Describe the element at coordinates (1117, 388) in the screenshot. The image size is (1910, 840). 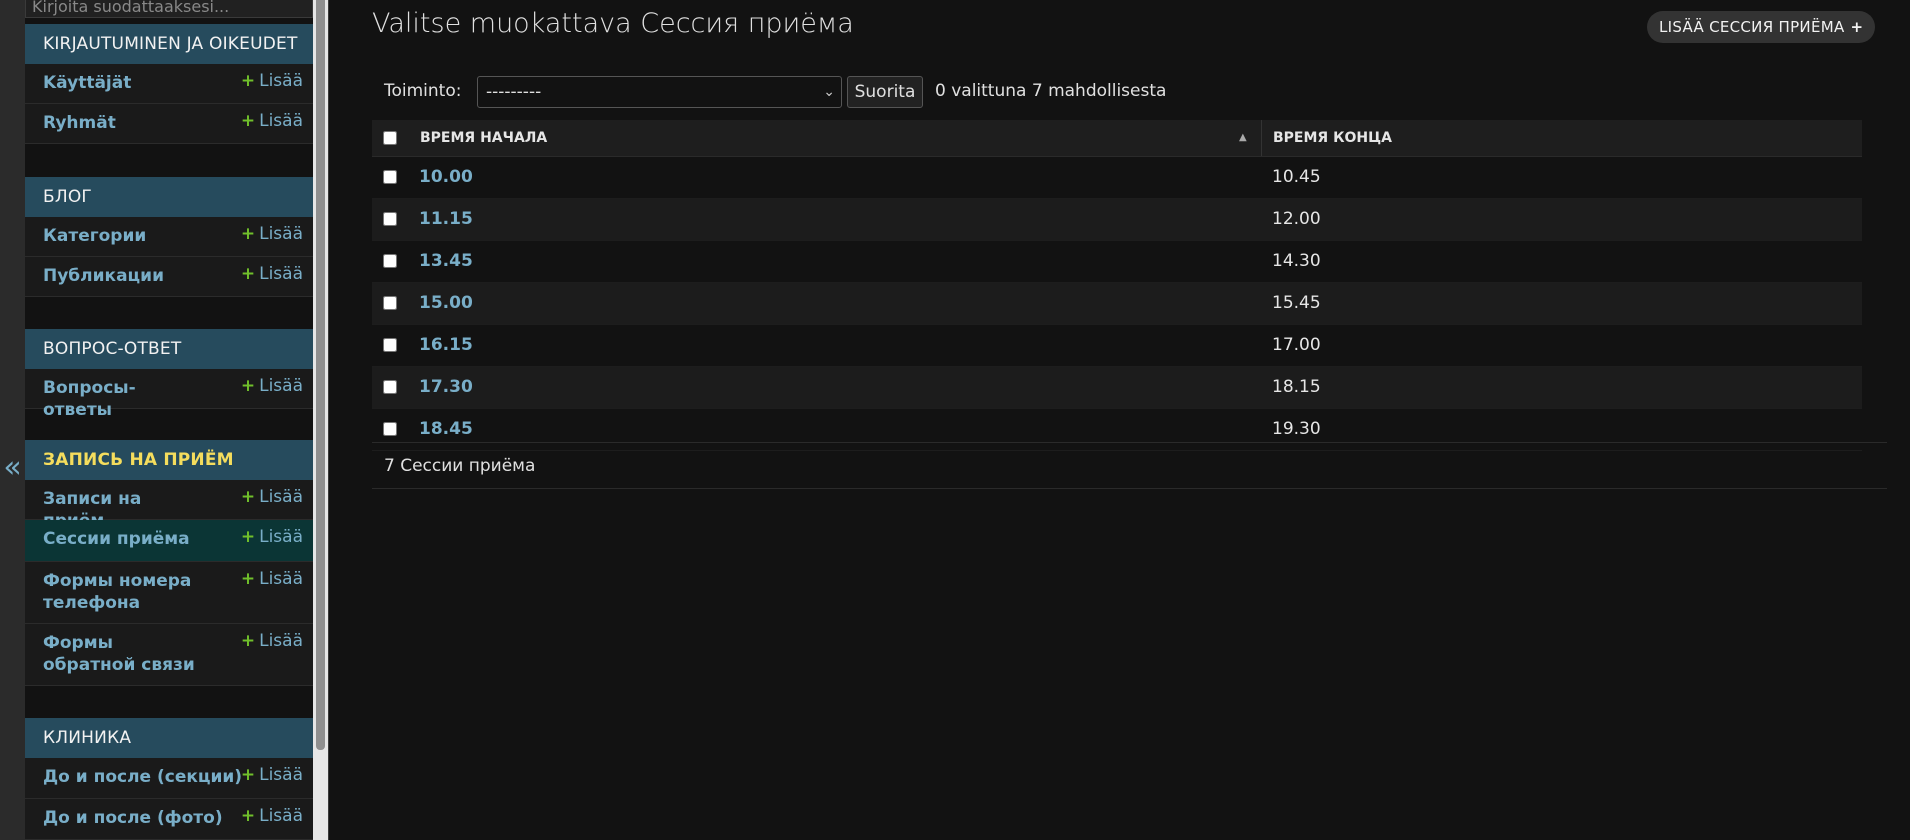
I see `table-row: 17.30 18.15` at that location.